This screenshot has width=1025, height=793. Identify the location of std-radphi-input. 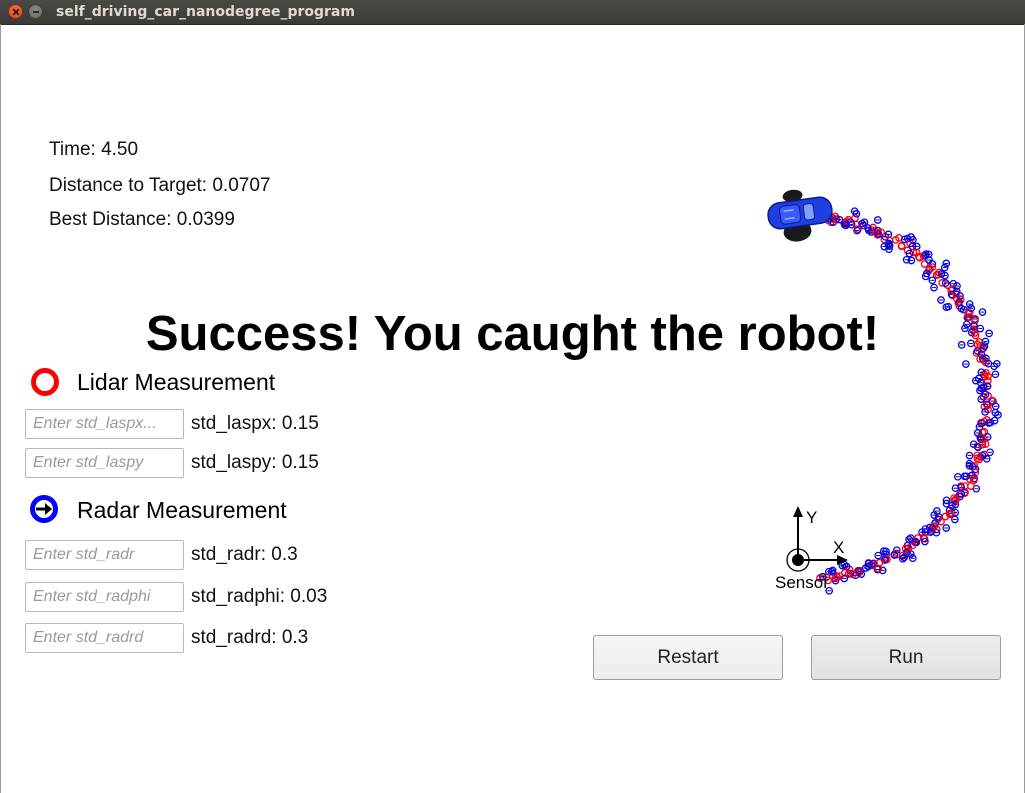
(104, 597).